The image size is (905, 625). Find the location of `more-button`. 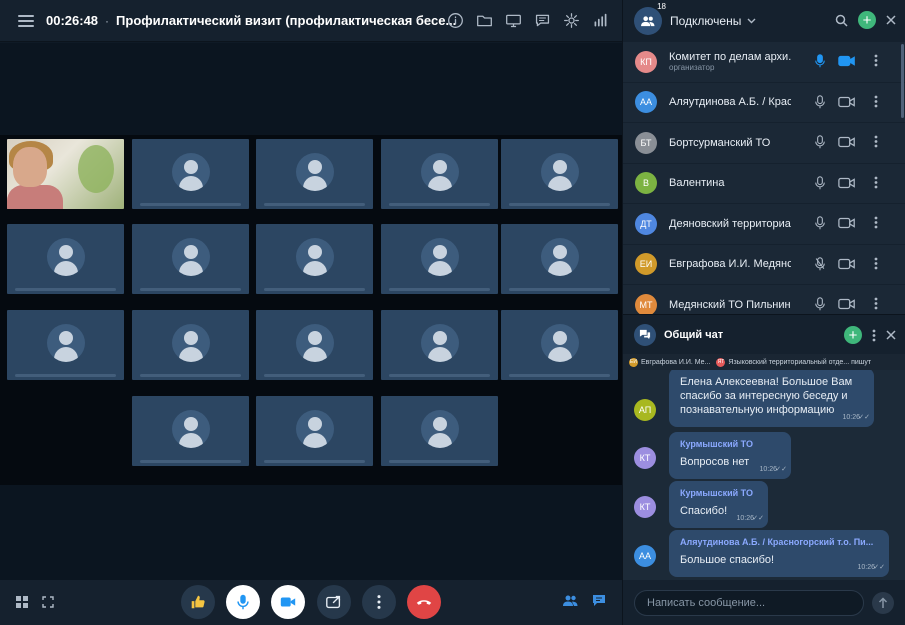

more-button is located at coordinates (379, 602).